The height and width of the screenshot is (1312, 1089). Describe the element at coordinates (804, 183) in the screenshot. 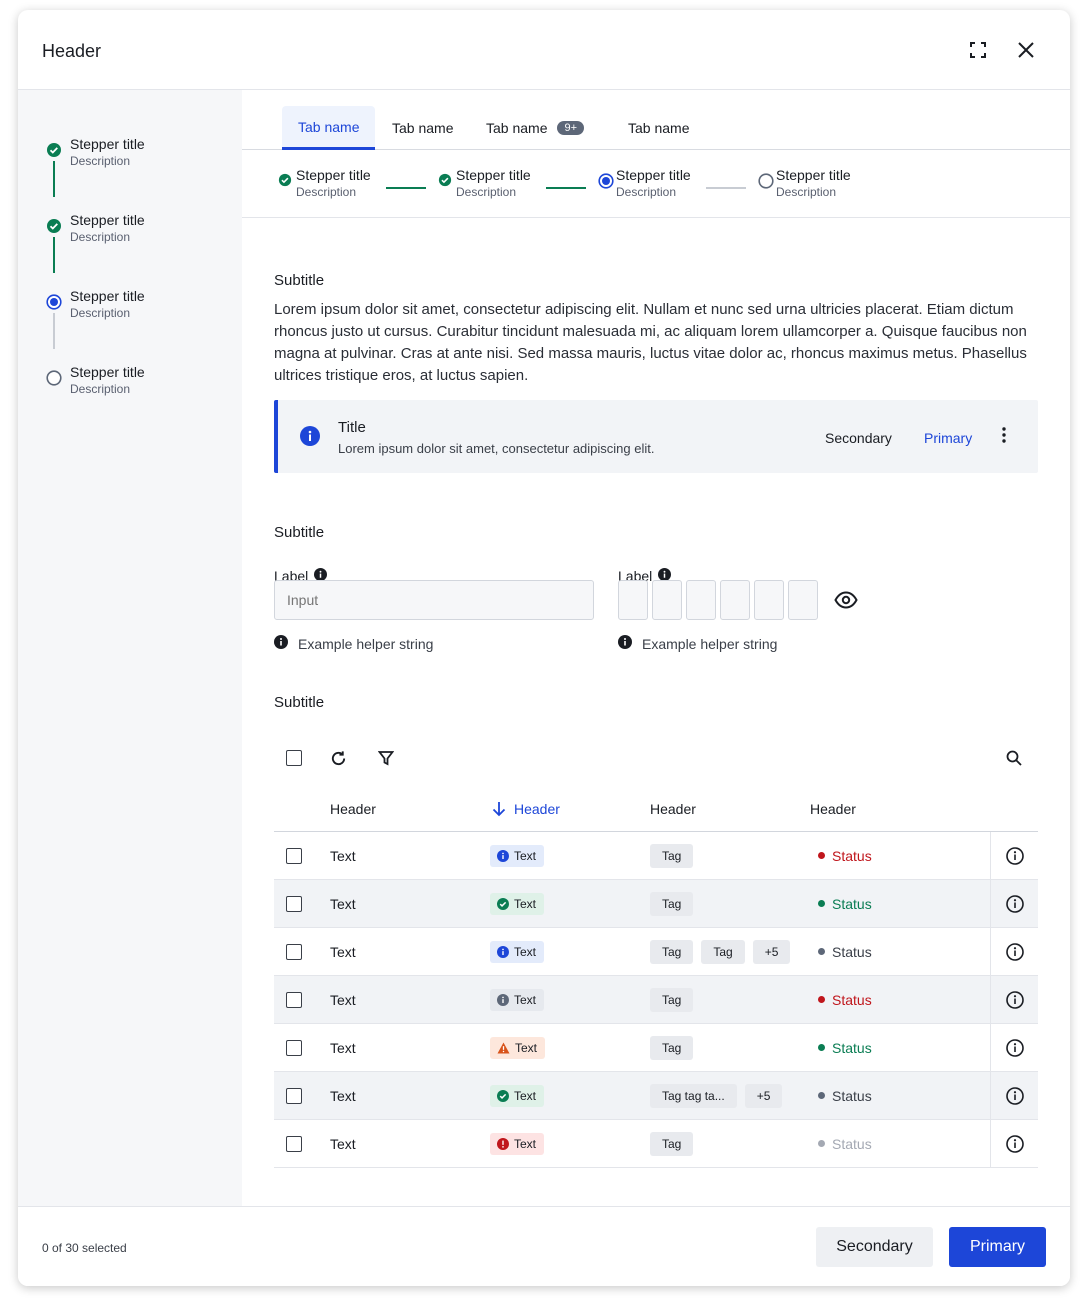

I see `stepper-step-4: Stepper title Description` at that location.